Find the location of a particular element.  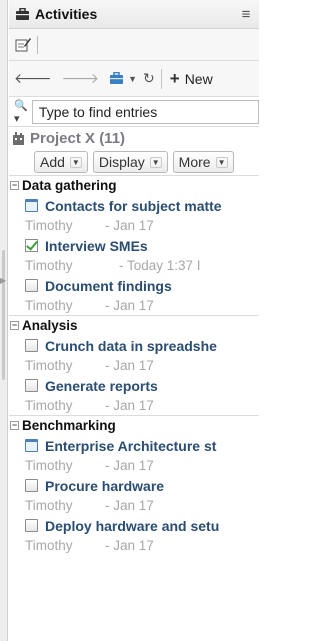

search-row: 🔍▾ is located at coordinates (134, 112).